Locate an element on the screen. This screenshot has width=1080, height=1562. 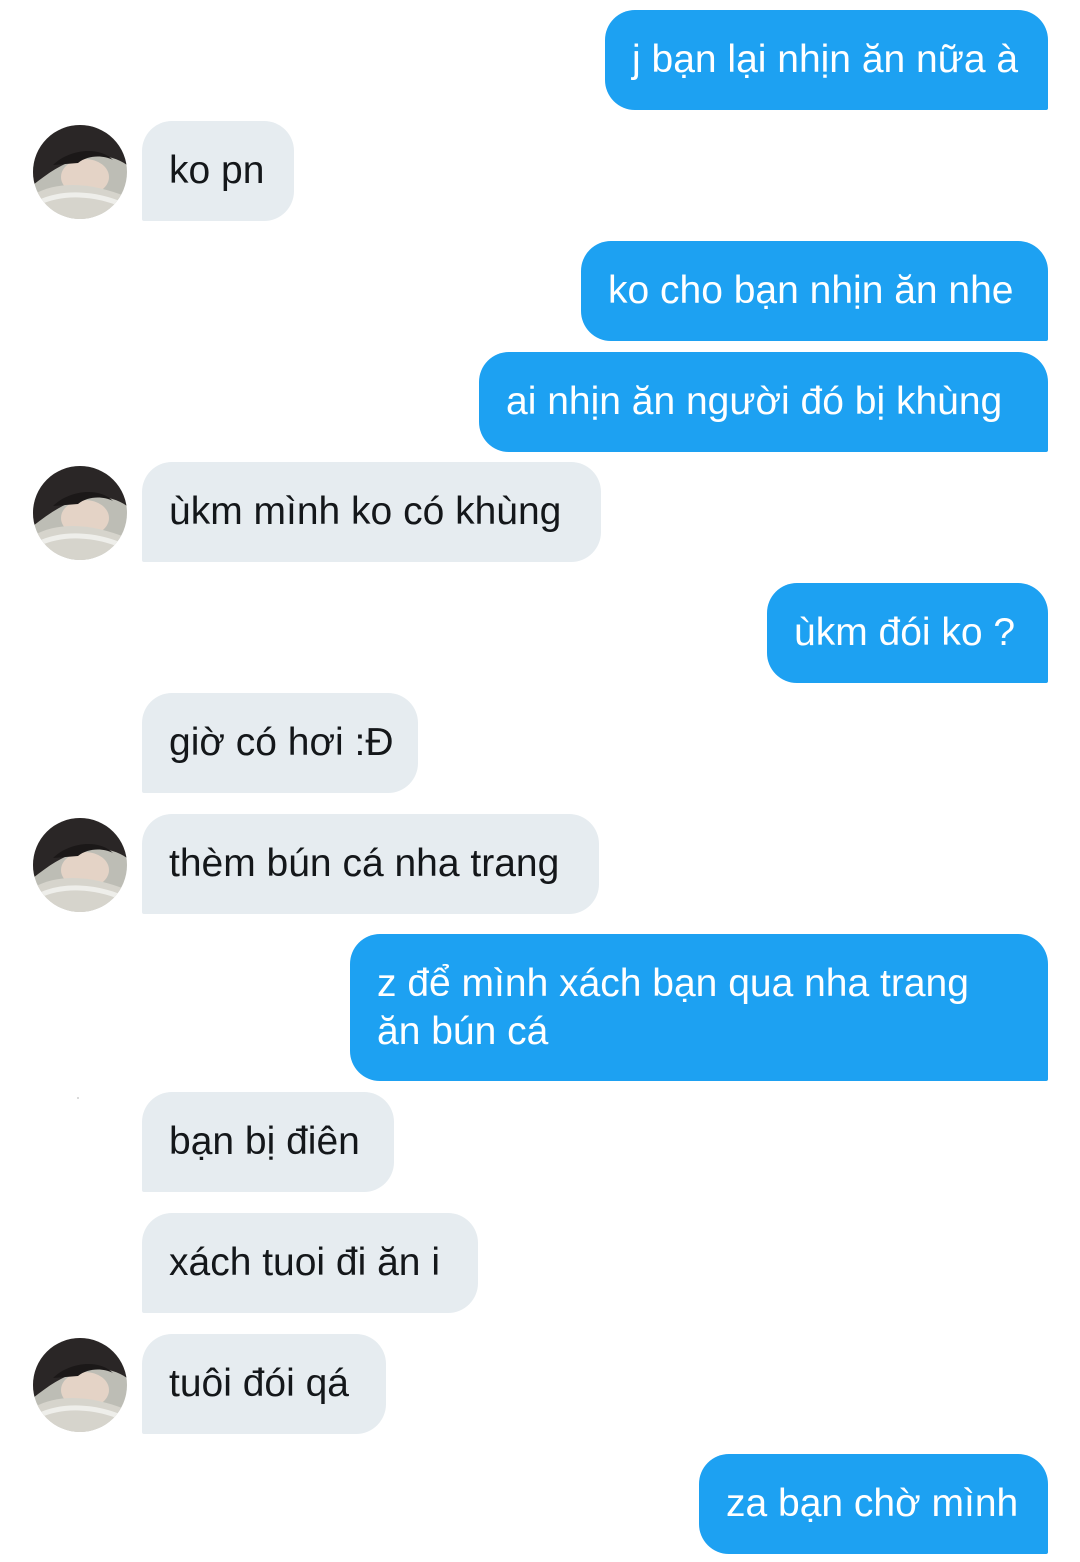
message-text: thèm bún cá nha trang is located at coordinates (364, 863).